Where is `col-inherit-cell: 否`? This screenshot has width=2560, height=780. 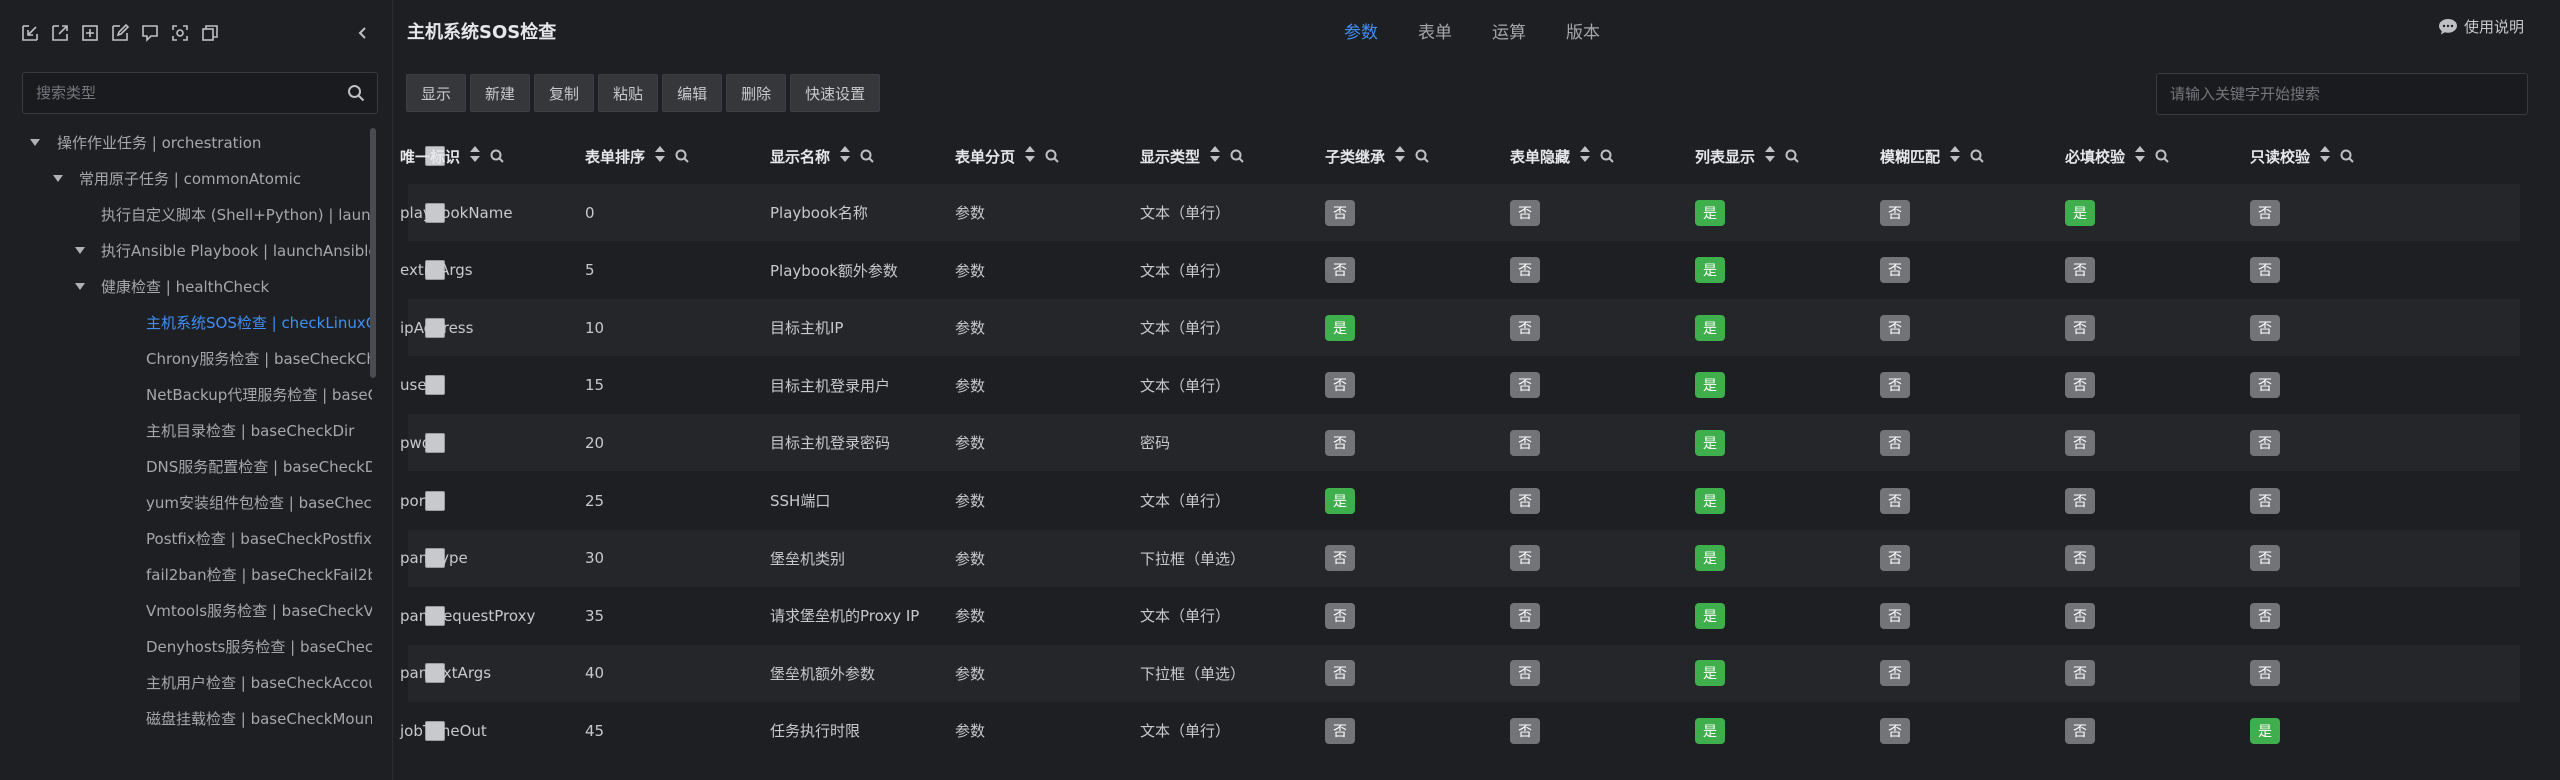 col-inherit-cell: 否 is located at coordinates (1340, 673).